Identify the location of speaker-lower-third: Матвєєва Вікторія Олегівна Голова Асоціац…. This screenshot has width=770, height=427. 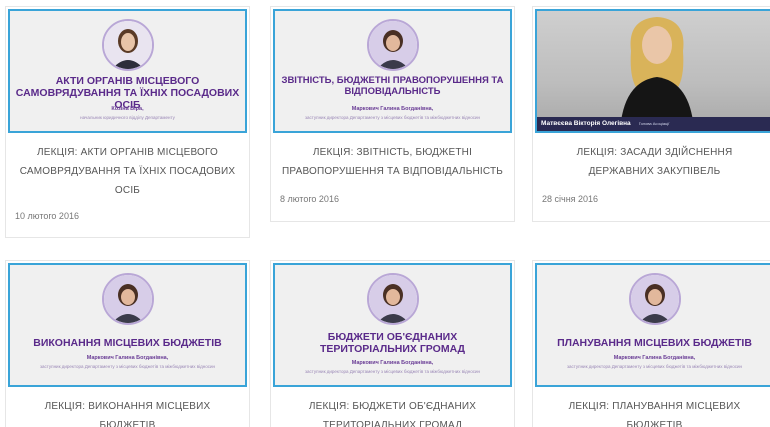
(653, 124).